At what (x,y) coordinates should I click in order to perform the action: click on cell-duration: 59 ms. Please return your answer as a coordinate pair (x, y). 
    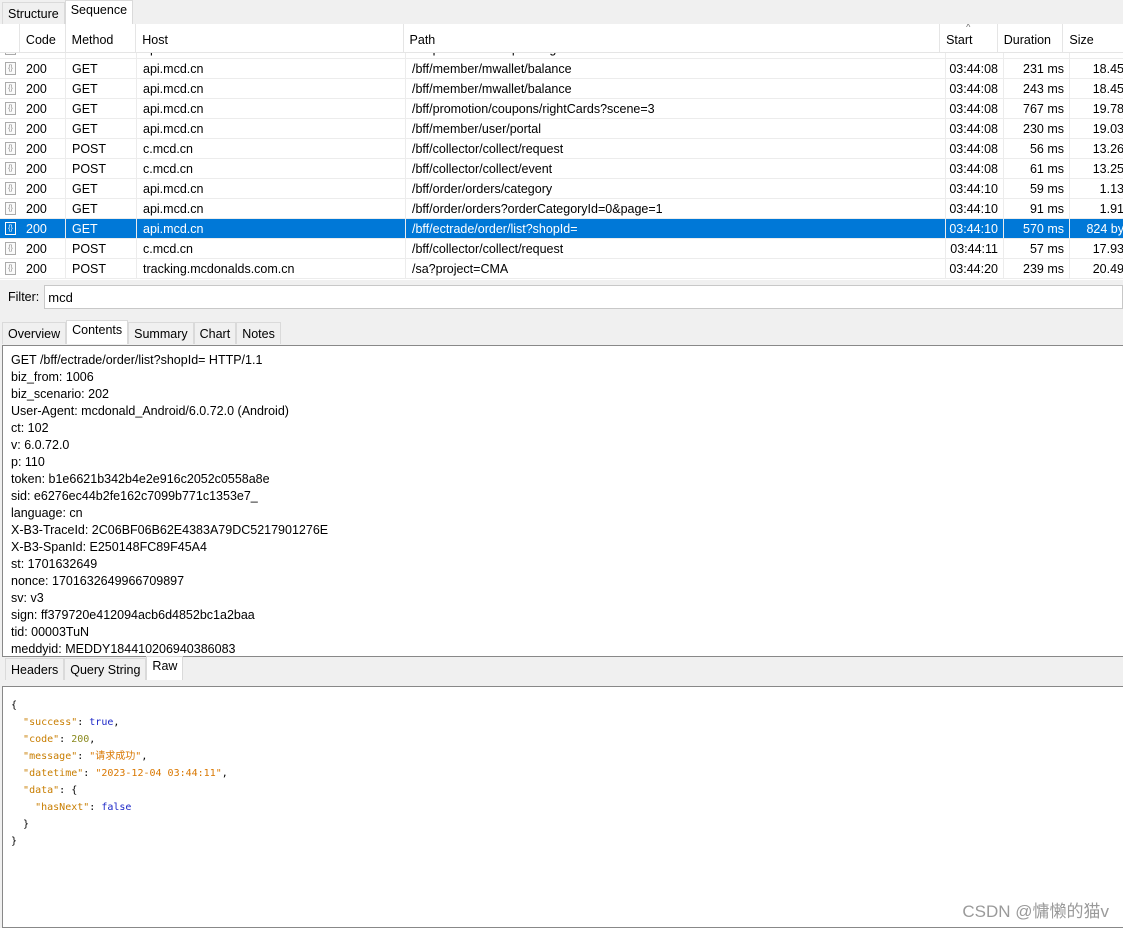
    Looking at the image, I should click on (1037, 188).